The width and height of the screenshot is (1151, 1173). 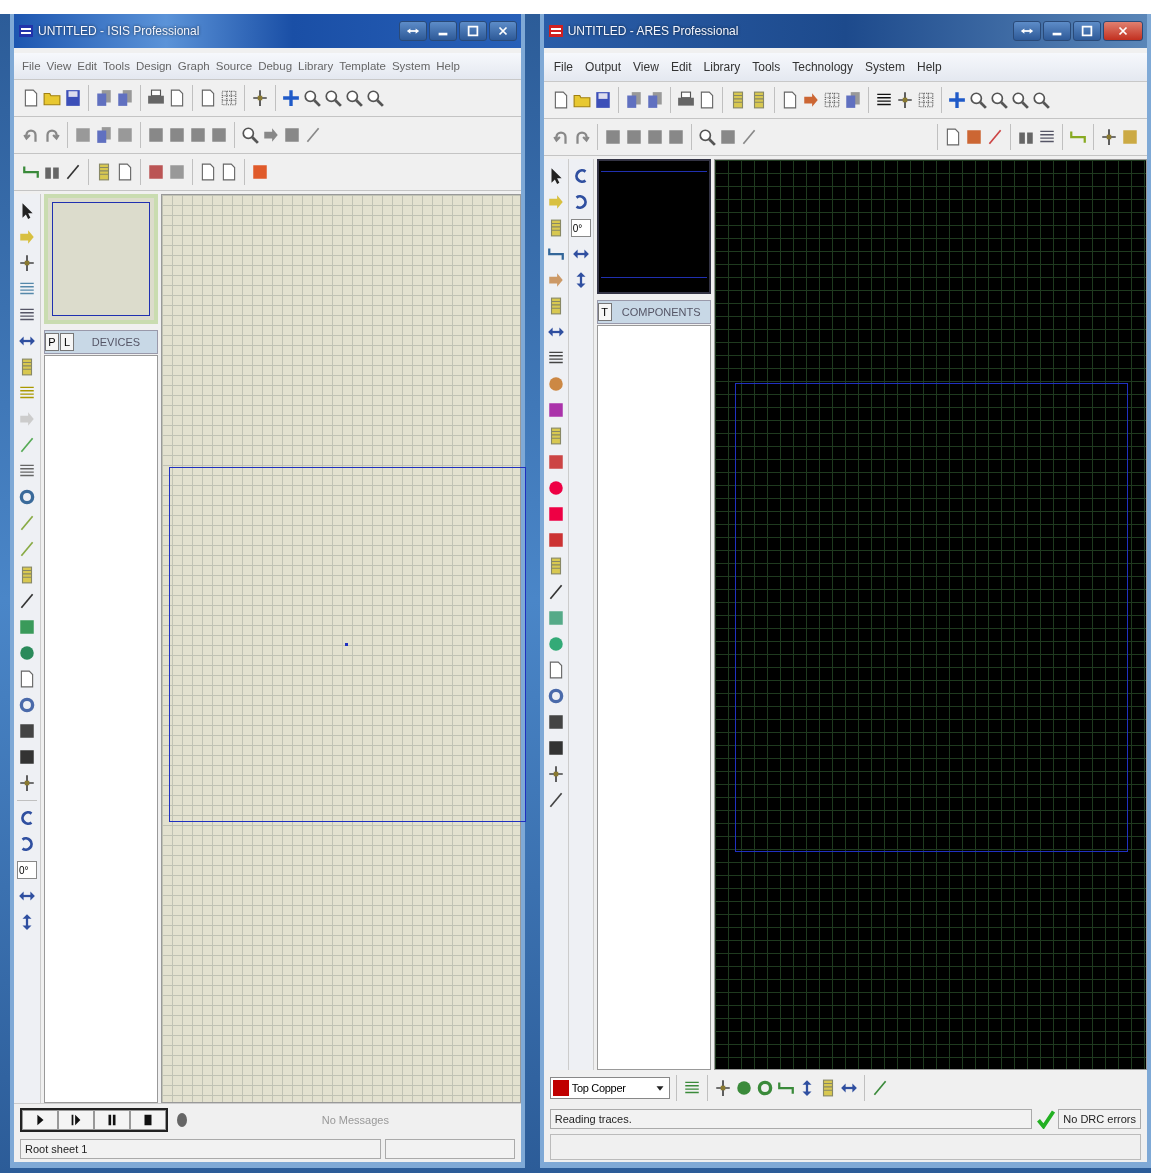 What do you see at coordinates (116, 342) in the screenshot?
I see `list-title: DEVICES` at bounding box center [116, 342].